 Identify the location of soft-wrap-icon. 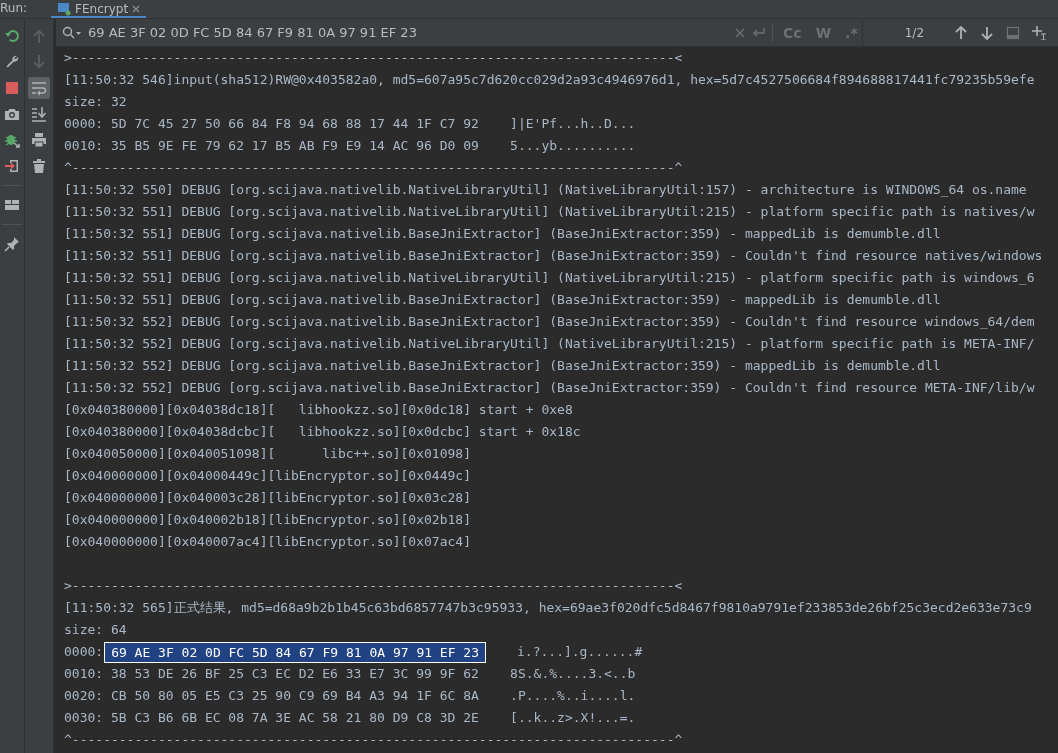
(39, 88).